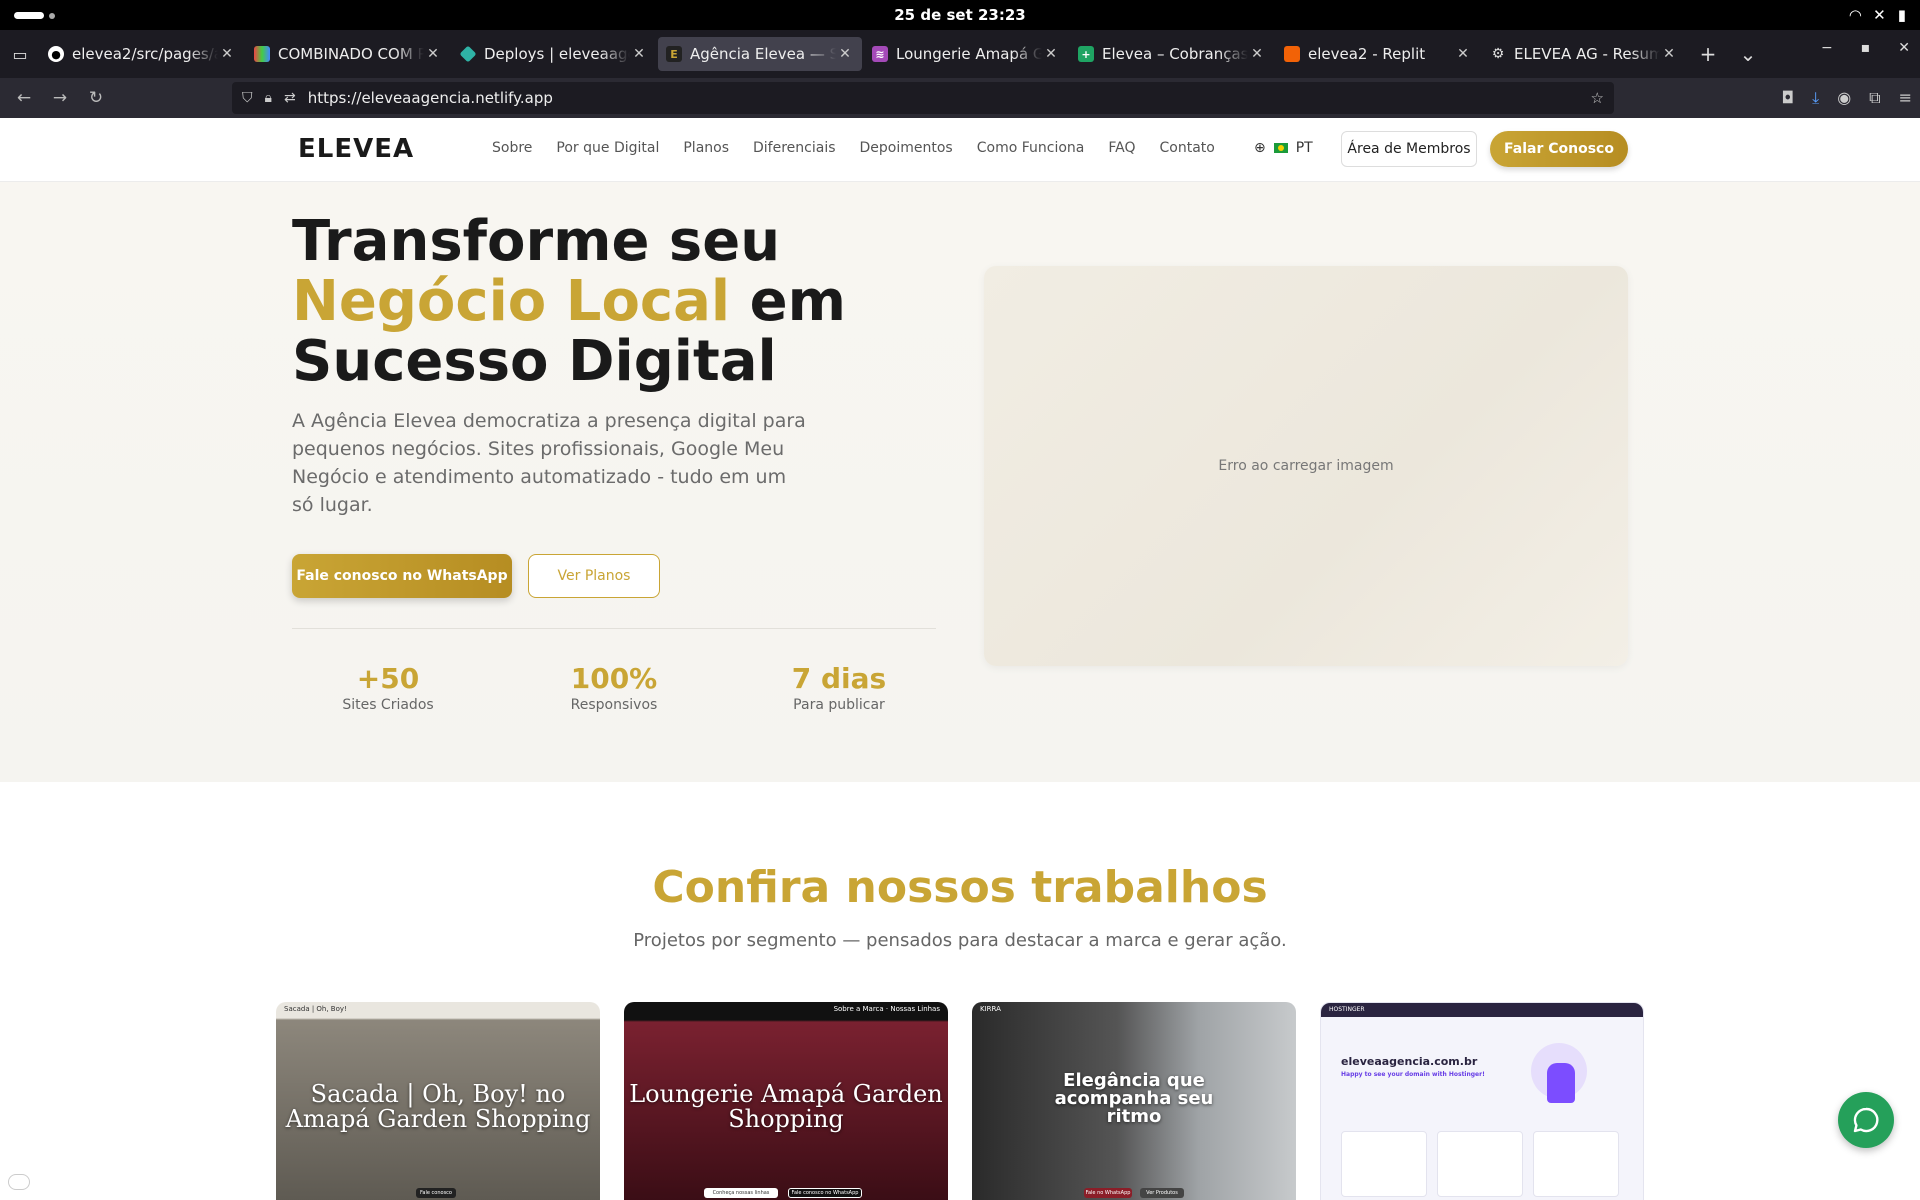 The width and height of the screenshot is (1920, 1200). What do you see at coordinates (1815, 98) in the screenshot?
I see `download-icon: ⤓` at bounding box center [1815, 98].